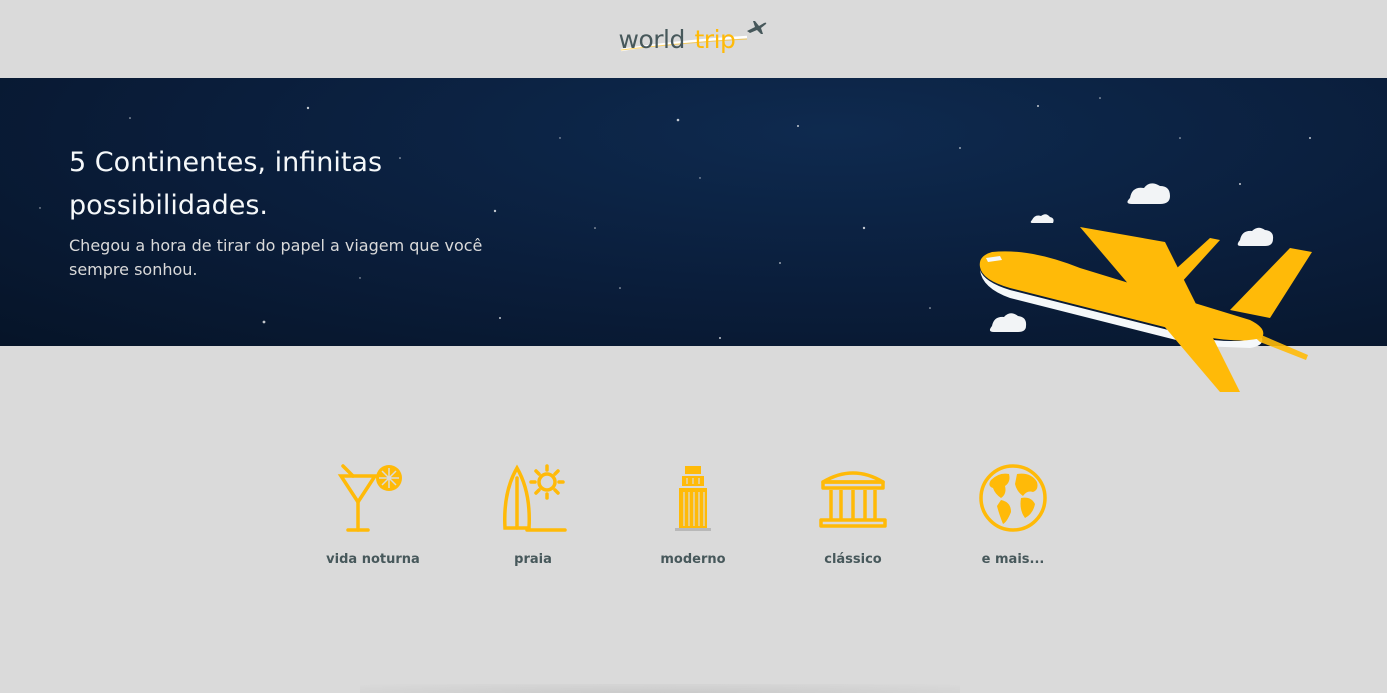 Image resolution: width=1387 pixels, height=693 pixels. I want to click on worldtrip-logo: world trip, so click(694, 39).